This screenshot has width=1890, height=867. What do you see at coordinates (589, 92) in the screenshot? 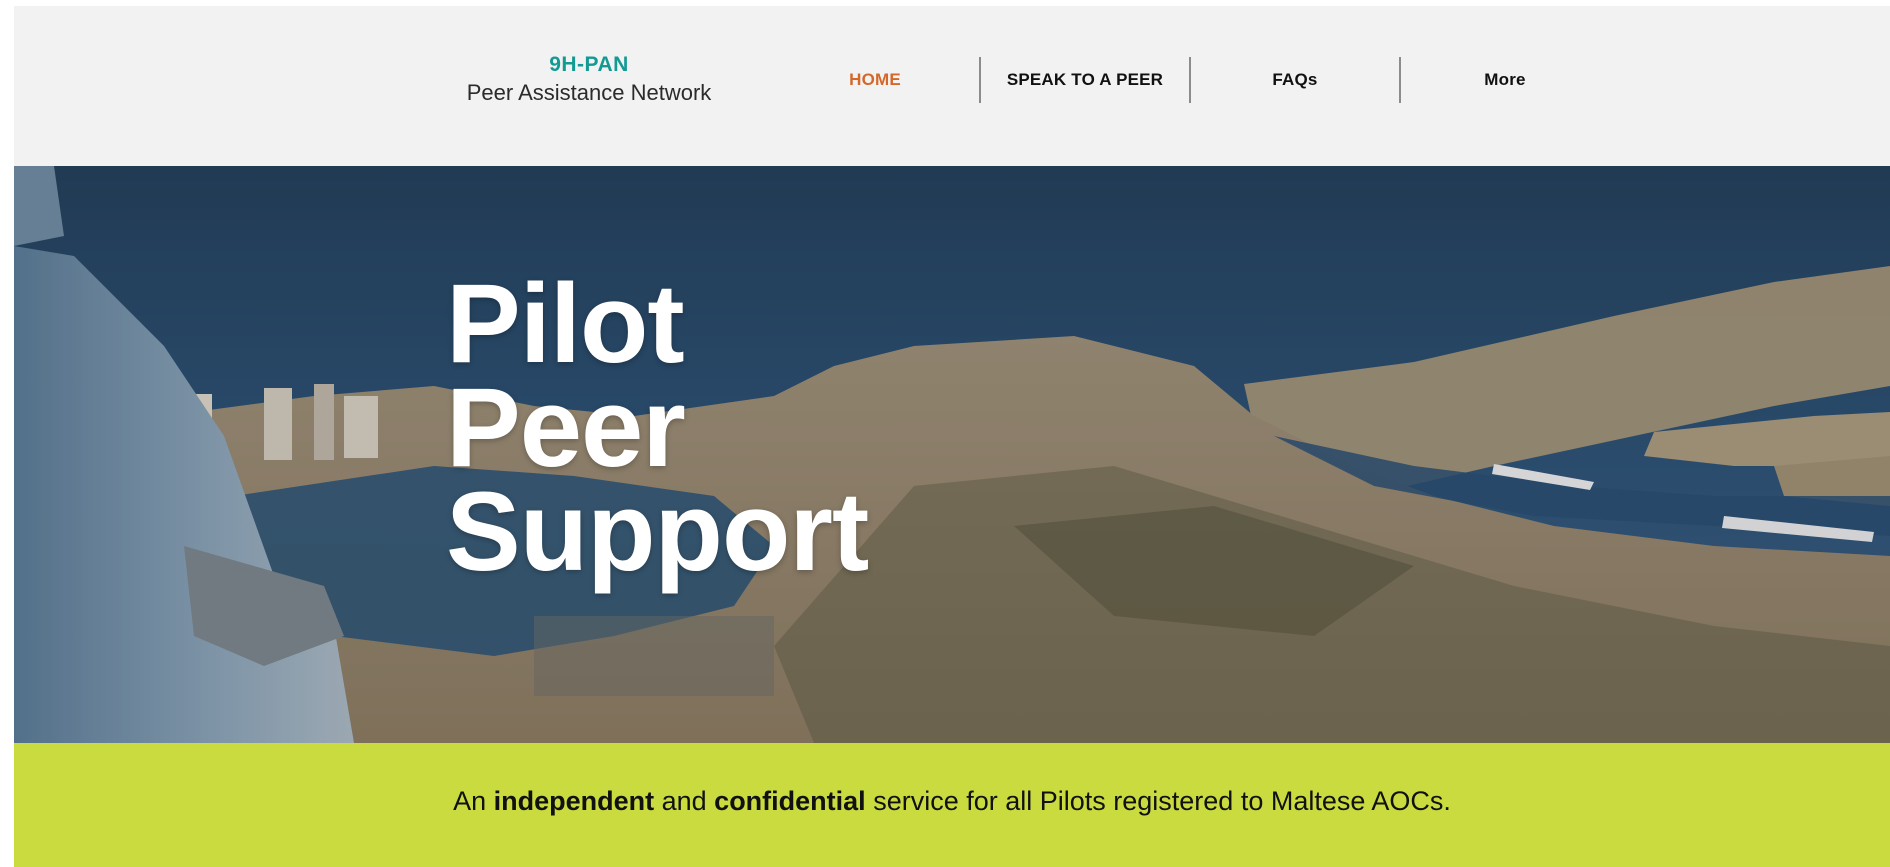
I see `brand-name: Peer Assistance Network` at bounding box center [589, 92].